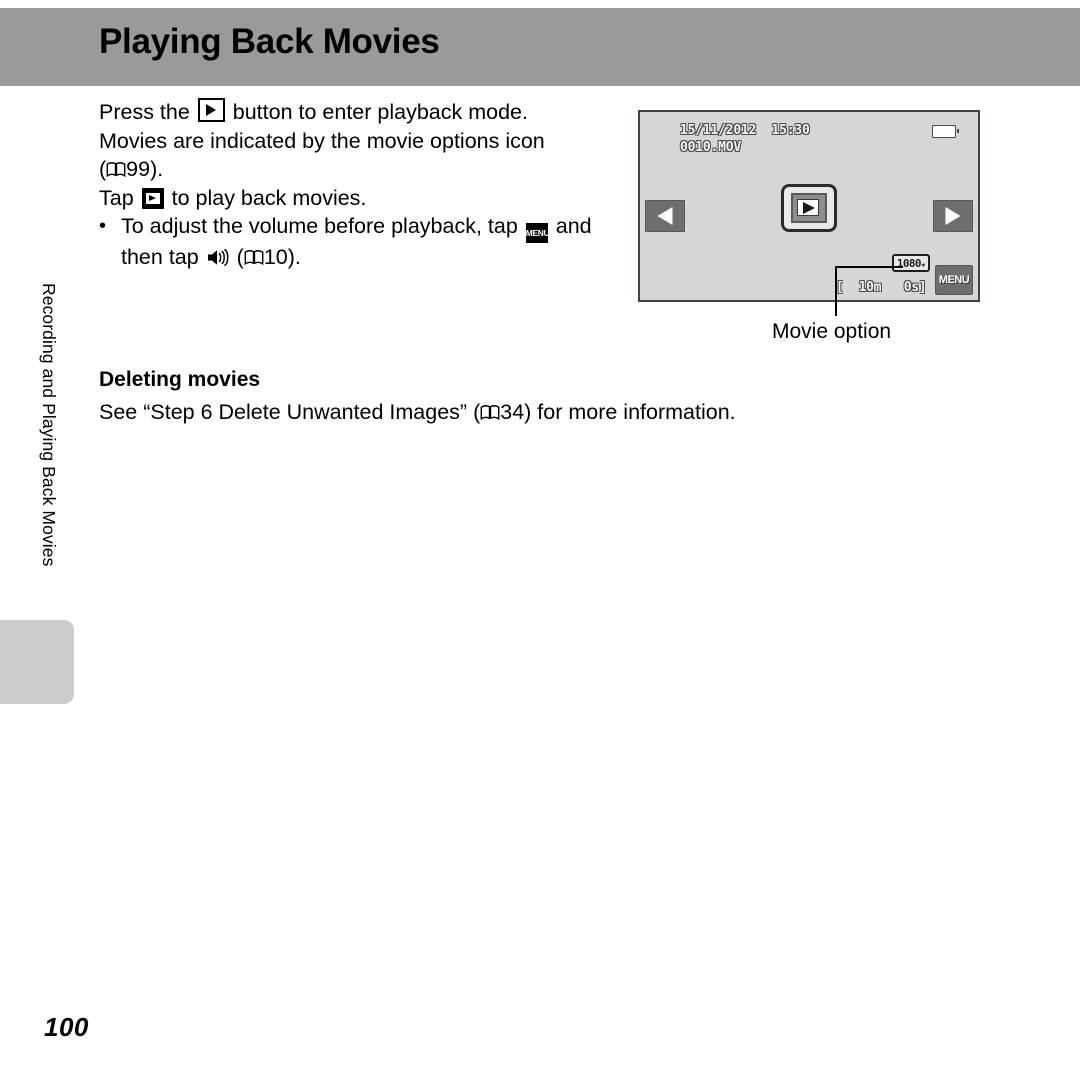  Describe the element at coordinates (163, 257) in the screenshot. I see `bullet-line-2-prefix: then tap` at that location.